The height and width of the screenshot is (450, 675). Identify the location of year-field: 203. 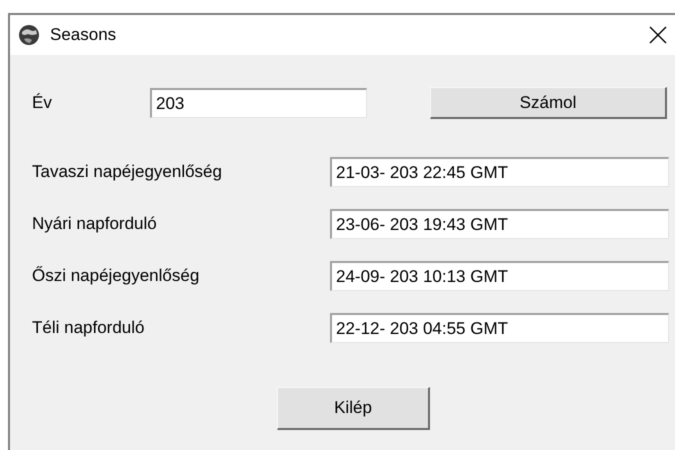
(258, 103).